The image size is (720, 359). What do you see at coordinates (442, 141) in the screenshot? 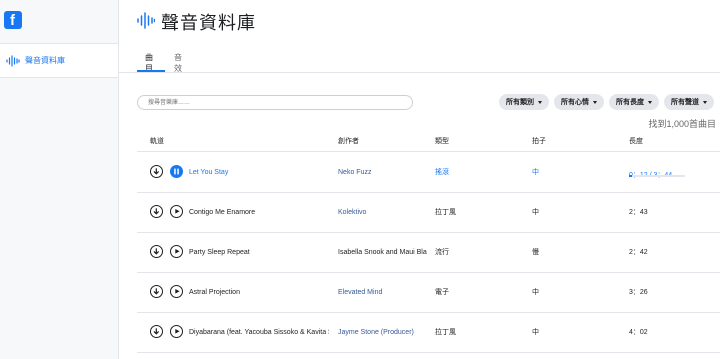
I see `column-header-genre: 類型` at bounding box center [442, 141].